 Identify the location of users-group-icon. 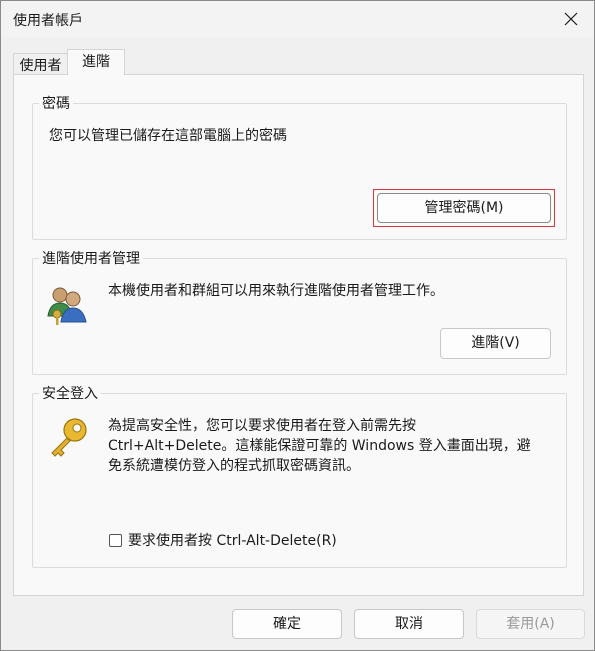
(67, 306).